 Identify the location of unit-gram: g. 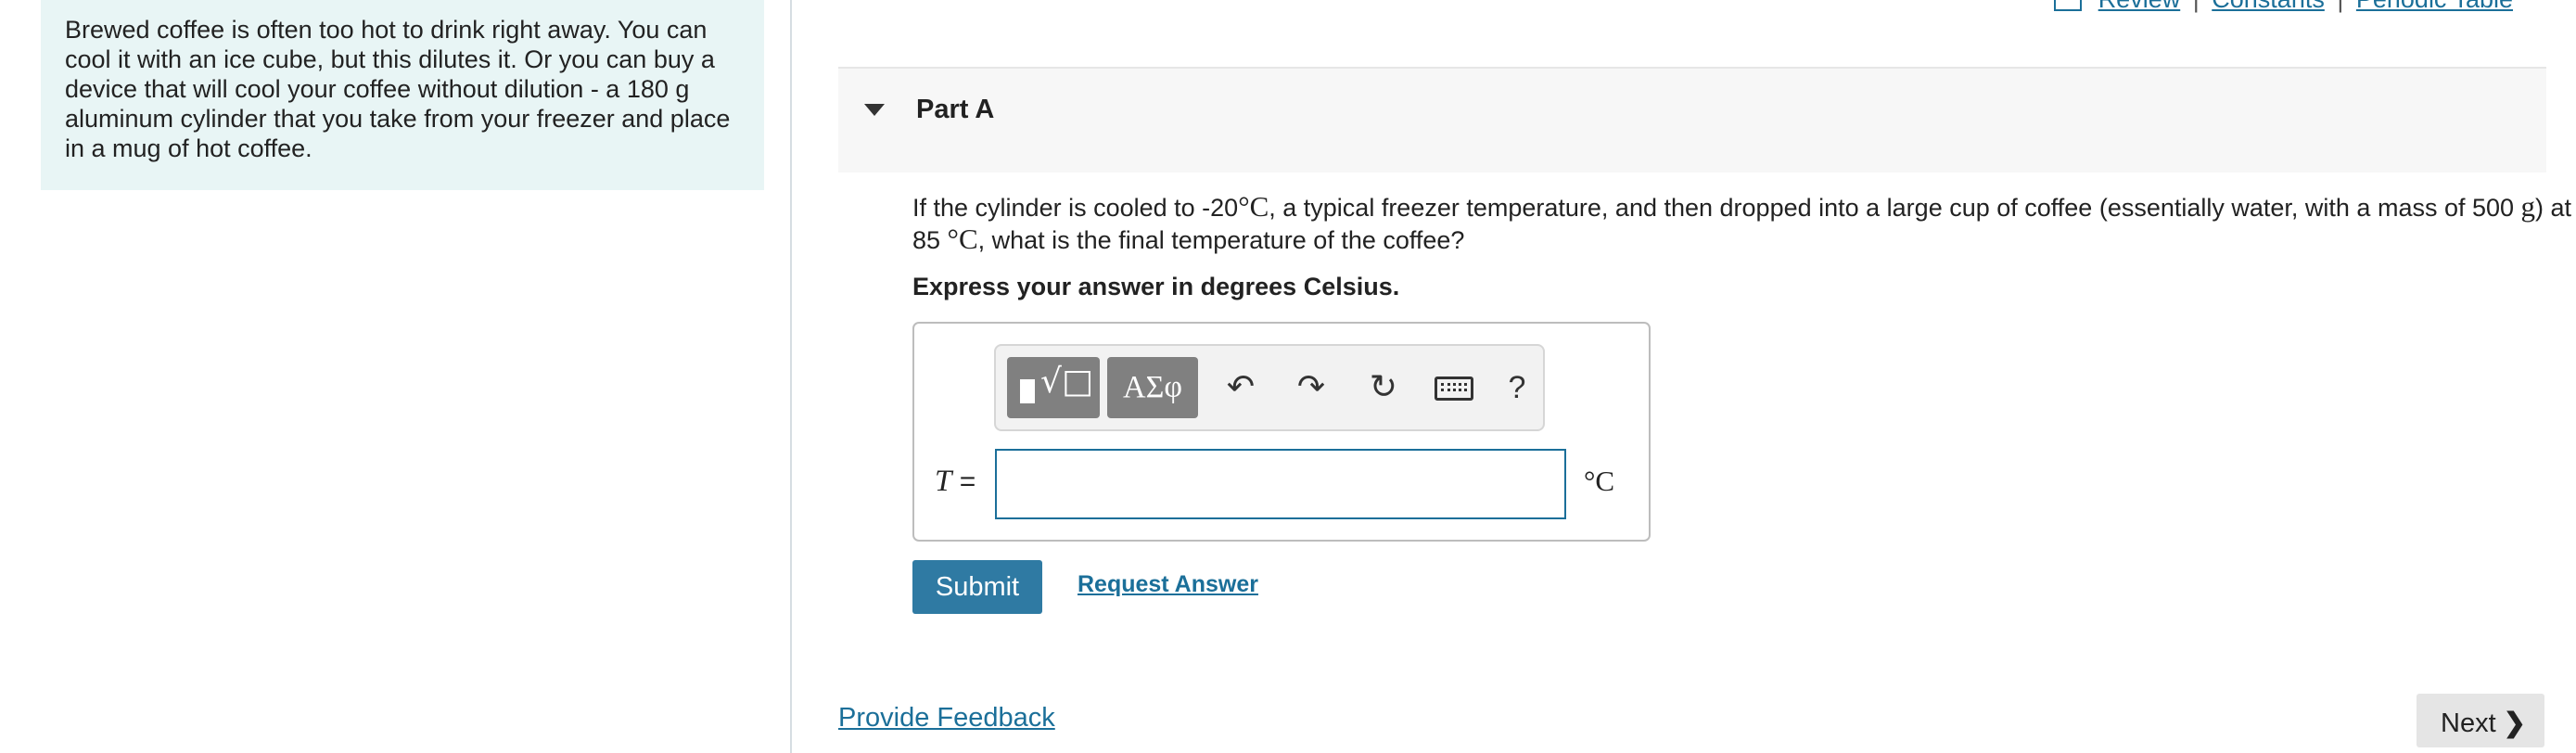
(2528, 206).